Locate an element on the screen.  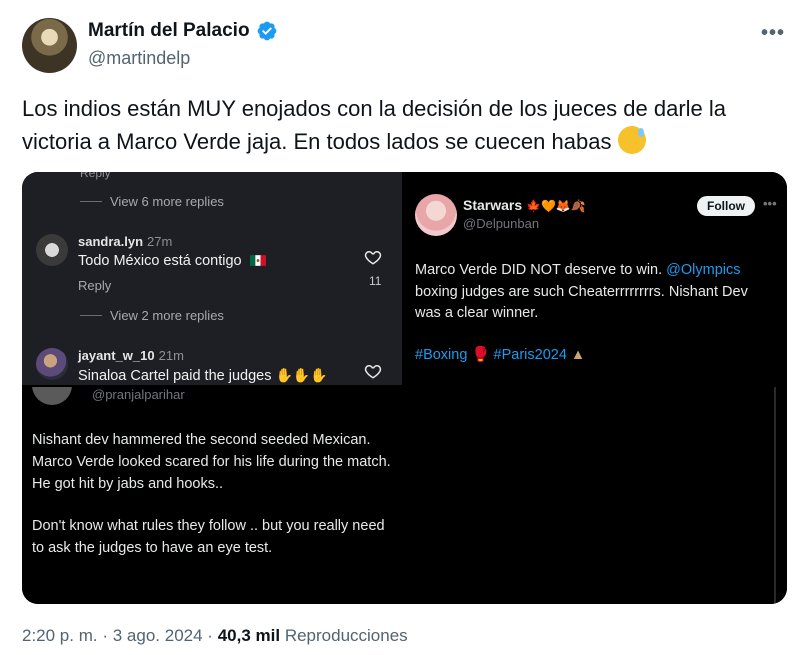
pranjal-avatar is located at coordinates (52, 396).